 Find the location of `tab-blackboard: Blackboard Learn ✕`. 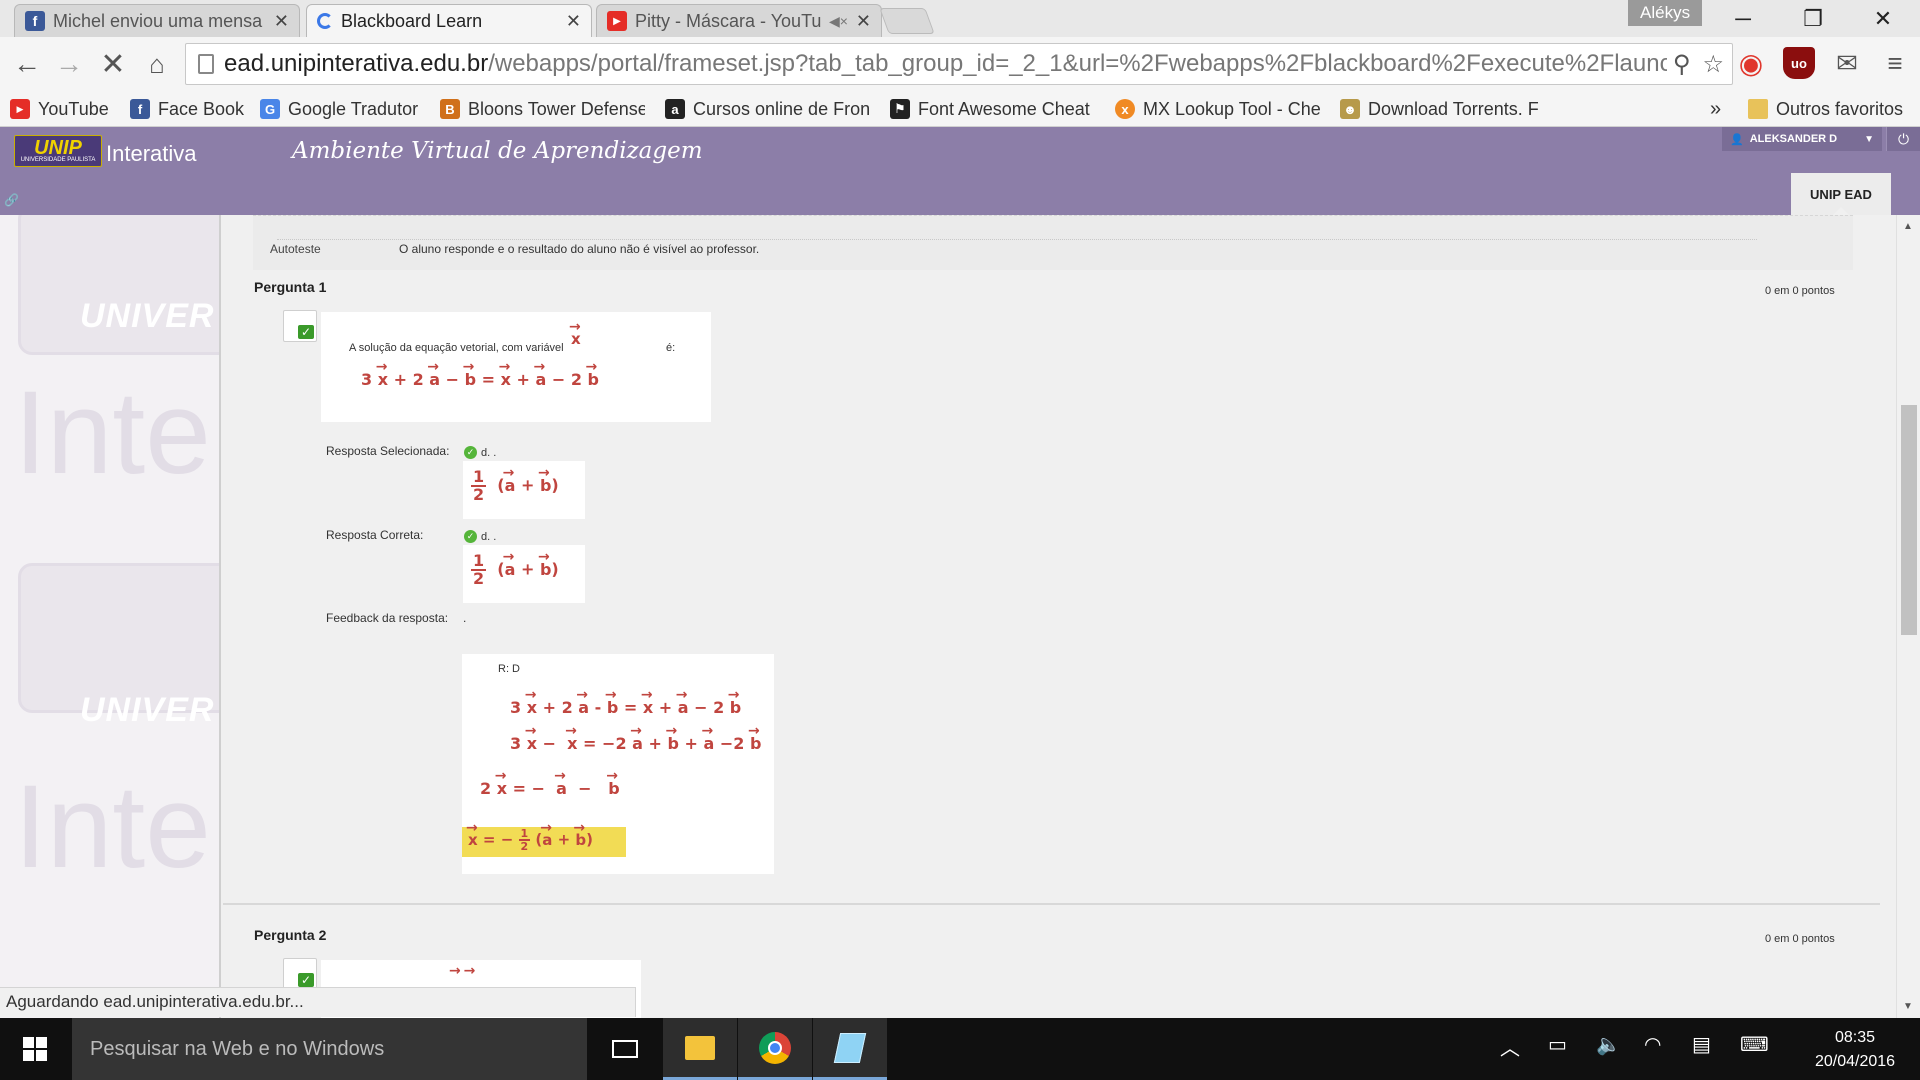

tab-blackboard: Blackboard Learn ✕ is located at coordinates (449, 20).